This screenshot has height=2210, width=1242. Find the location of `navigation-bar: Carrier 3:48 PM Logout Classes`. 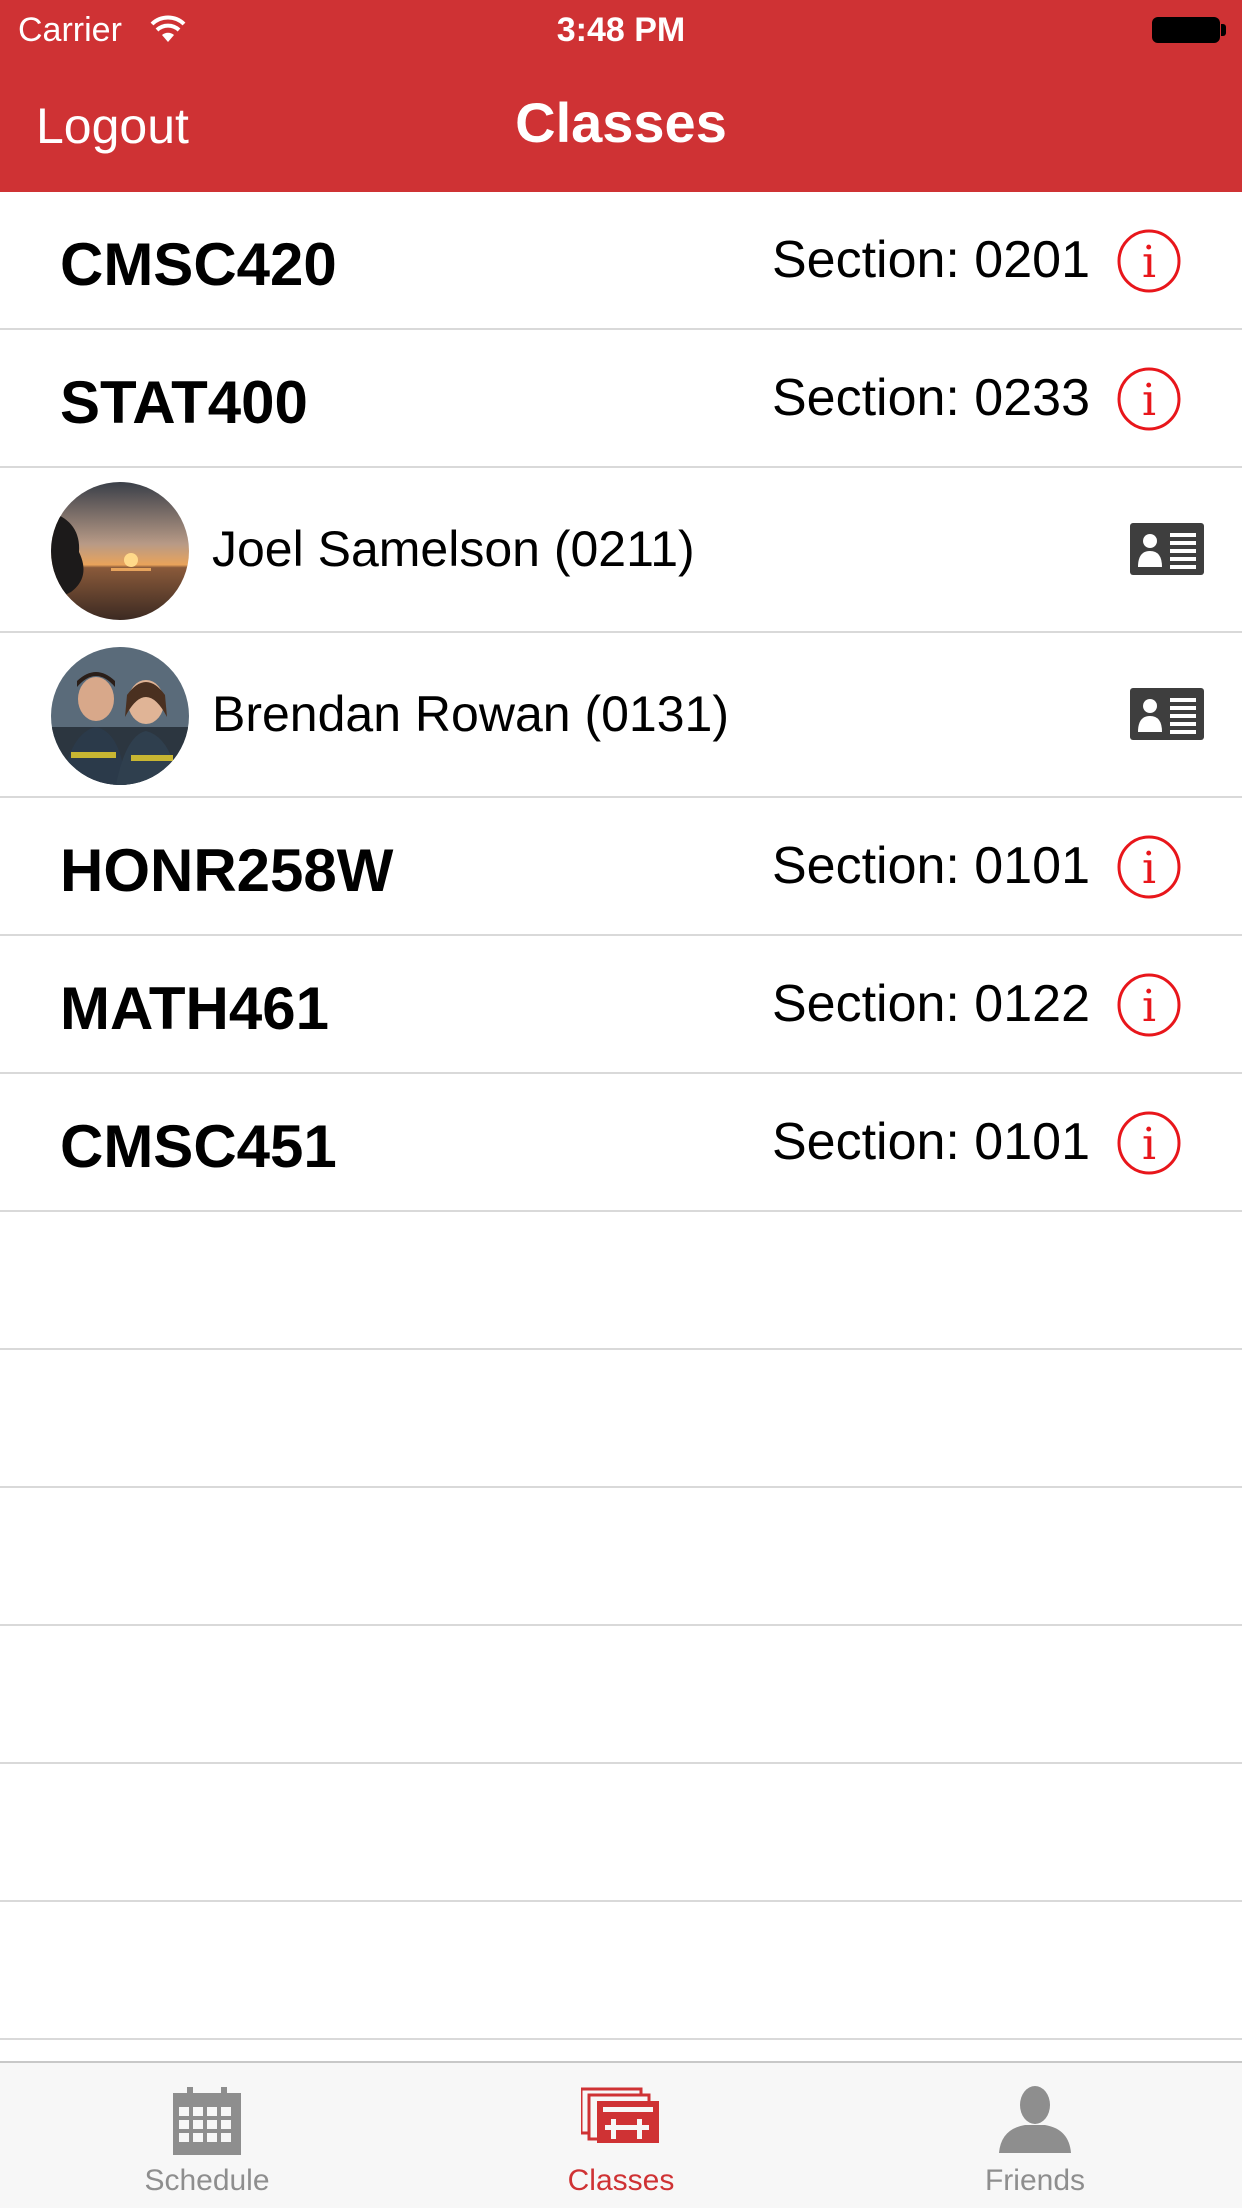

navigation-bar: Carrier 3:48 PM Logout Classes is located at coordinates (621, 96).